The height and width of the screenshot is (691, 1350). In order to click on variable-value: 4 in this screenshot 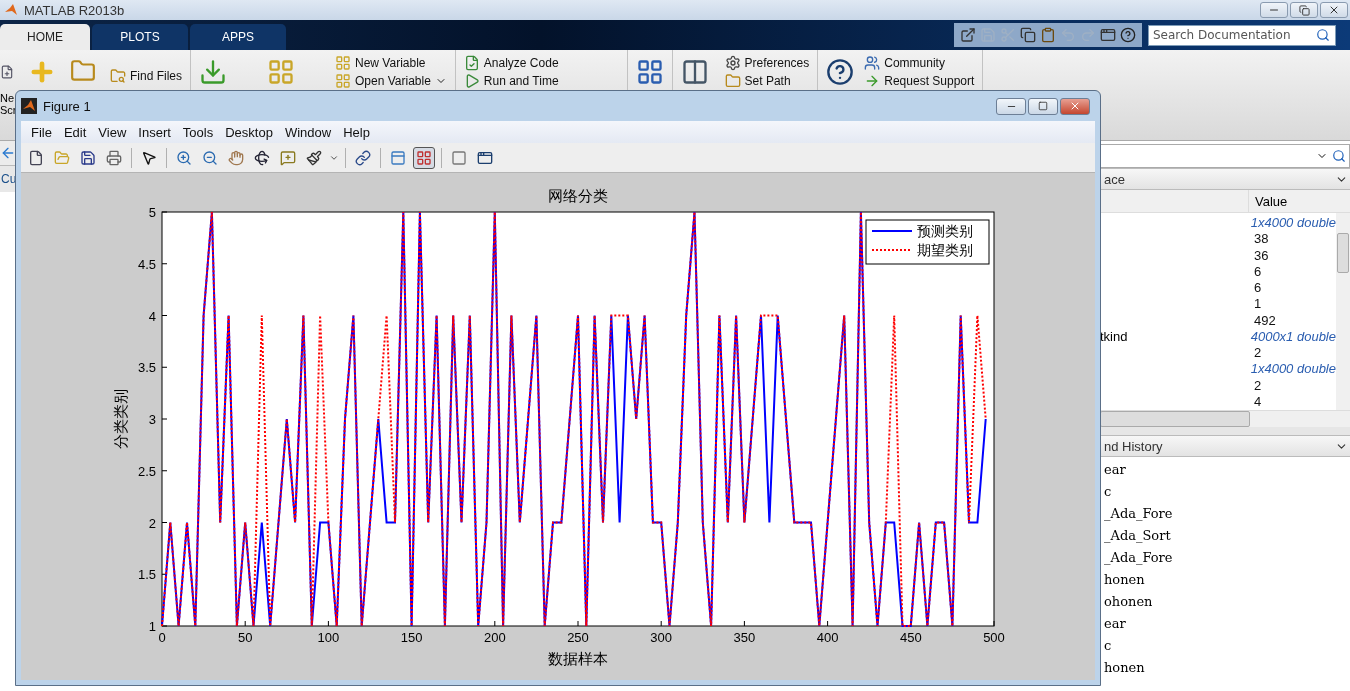, I will do `click(1257, 401)`.